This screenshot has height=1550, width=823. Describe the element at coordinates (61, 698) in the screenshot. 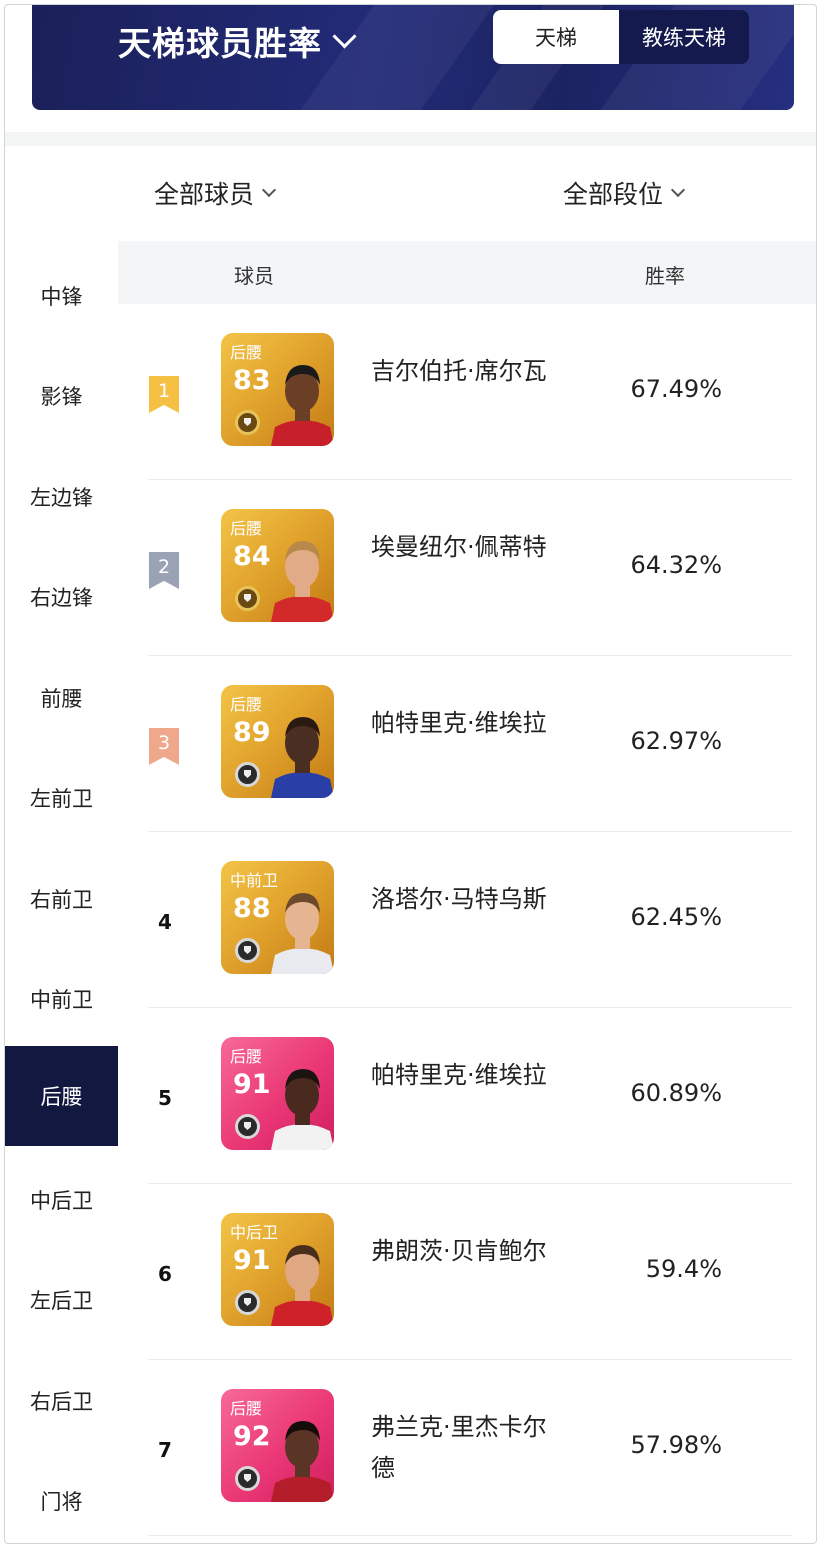

I see `sidebar-item-amf: 前腰` at that location.